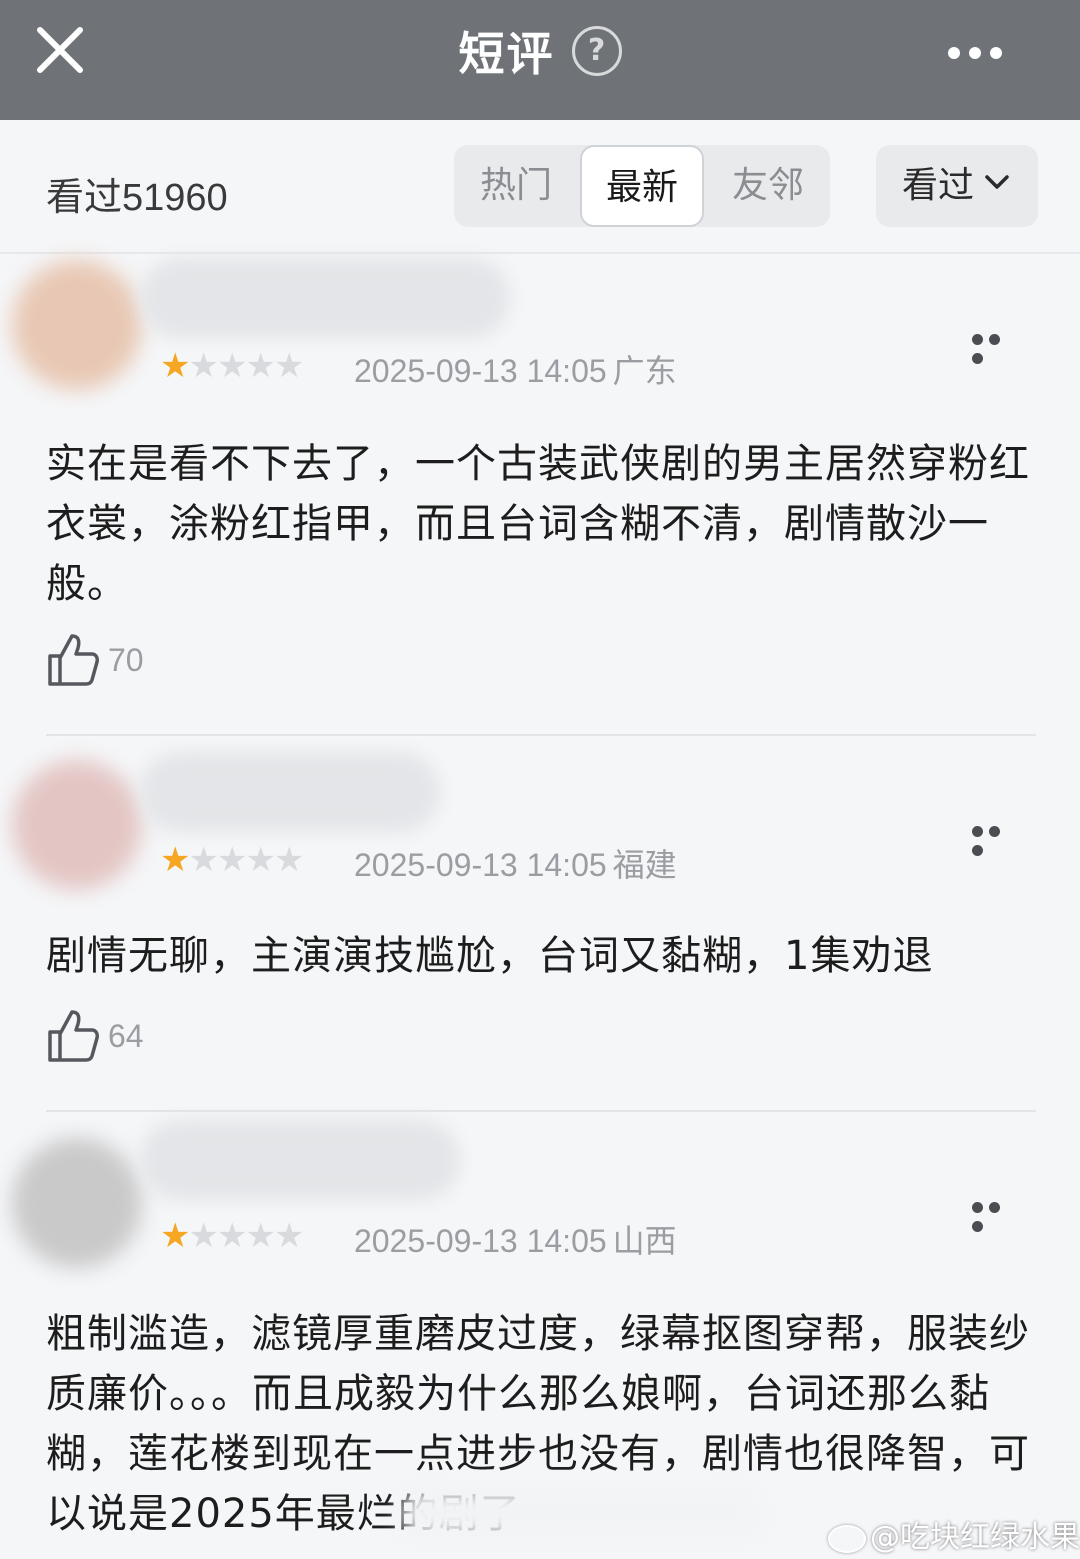  What do you see at coordinates (580, 1513) in the screenshot?
I see `blurred-region` at bounding box center [580, 1513].